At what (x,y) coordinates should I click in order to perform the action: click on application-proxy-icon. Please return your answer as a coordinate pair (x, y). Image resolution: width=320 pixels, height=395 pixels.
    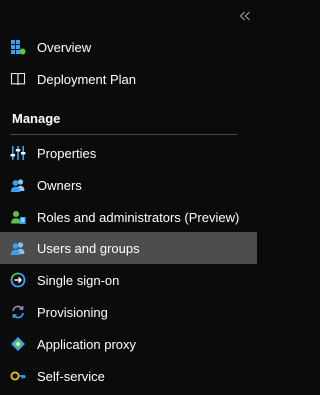
    Looking at the image, I should click on (18, 344).